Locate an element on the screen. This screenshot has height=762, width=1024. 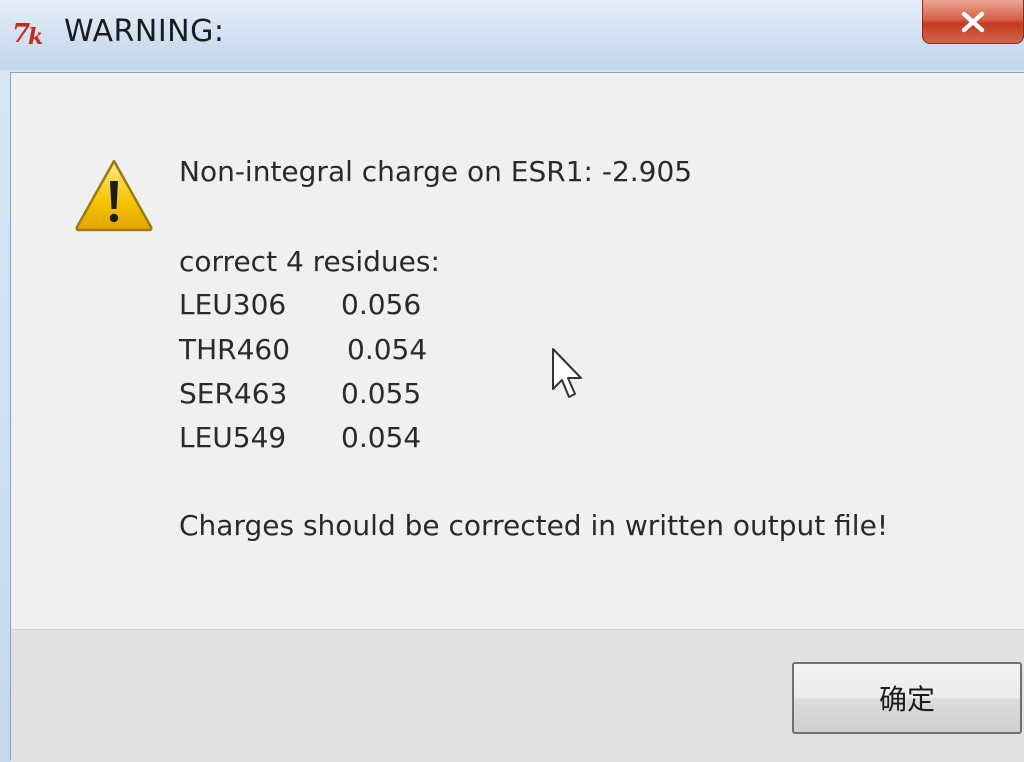
ok-button: 确定 is located at coordinates (907, 698).